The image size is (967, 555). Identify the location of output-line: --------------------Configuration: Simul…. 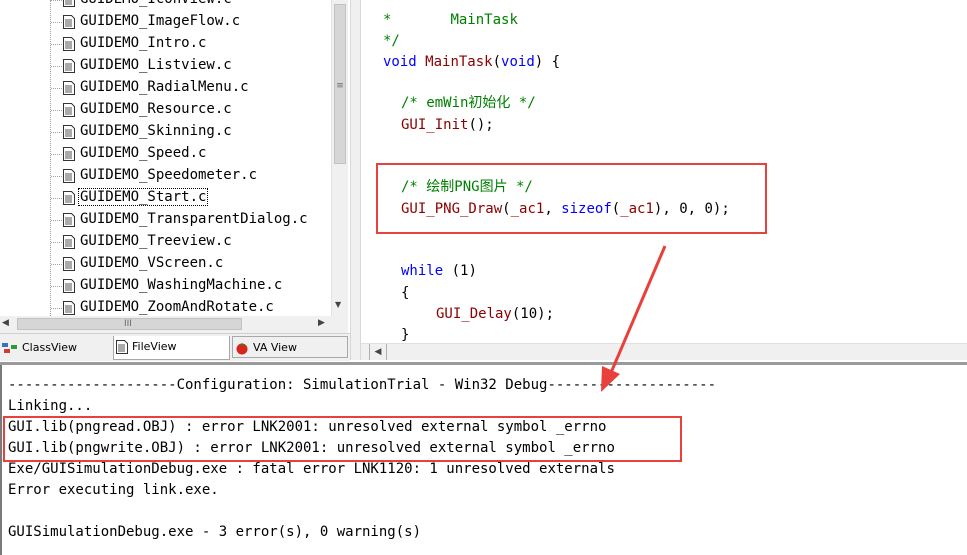
(362, 385).